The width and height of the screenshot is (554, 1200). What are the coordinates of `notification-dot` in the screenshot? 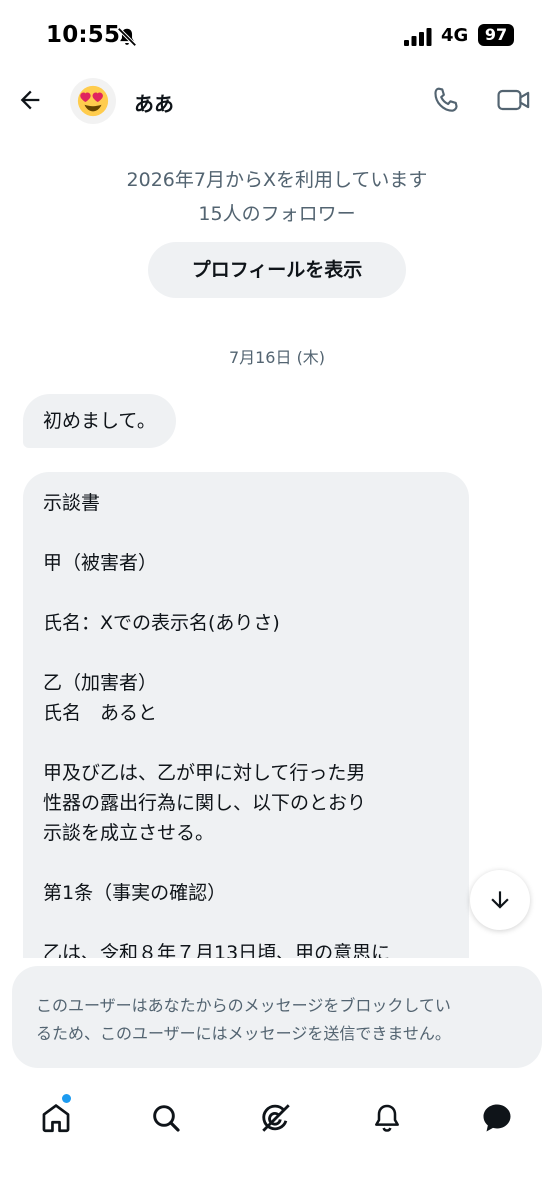 It's located at (66, 1098).